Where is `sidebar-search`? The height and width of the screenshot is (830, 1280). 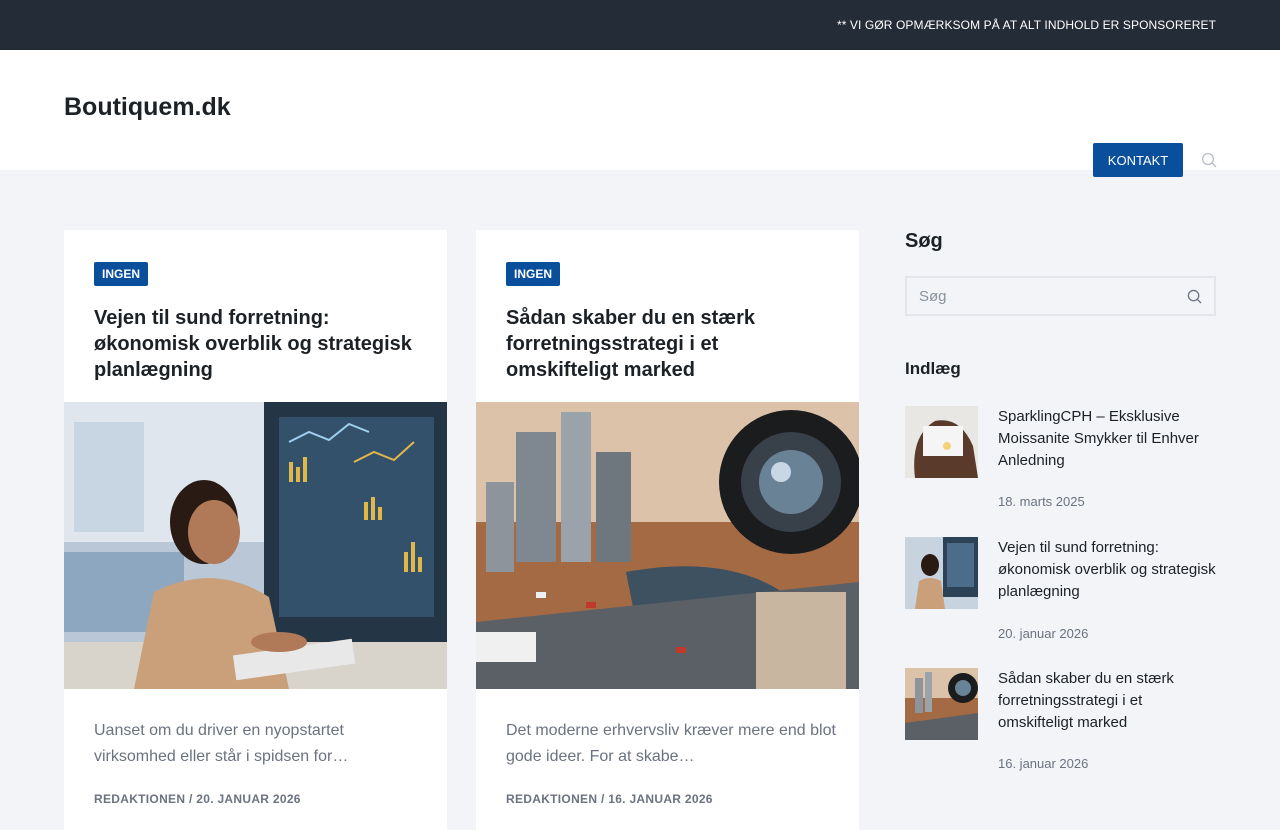 sidebar-search is located at coordinates (1060, 296).